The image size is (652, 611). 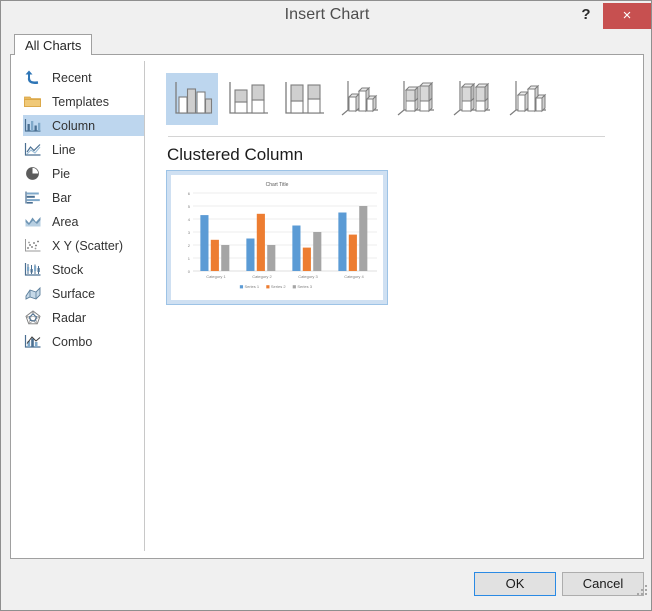 What do you see at coordinates (33, 198) in the screenshot?
I see `bar-chart-icon` at bounding box center [33, 198].